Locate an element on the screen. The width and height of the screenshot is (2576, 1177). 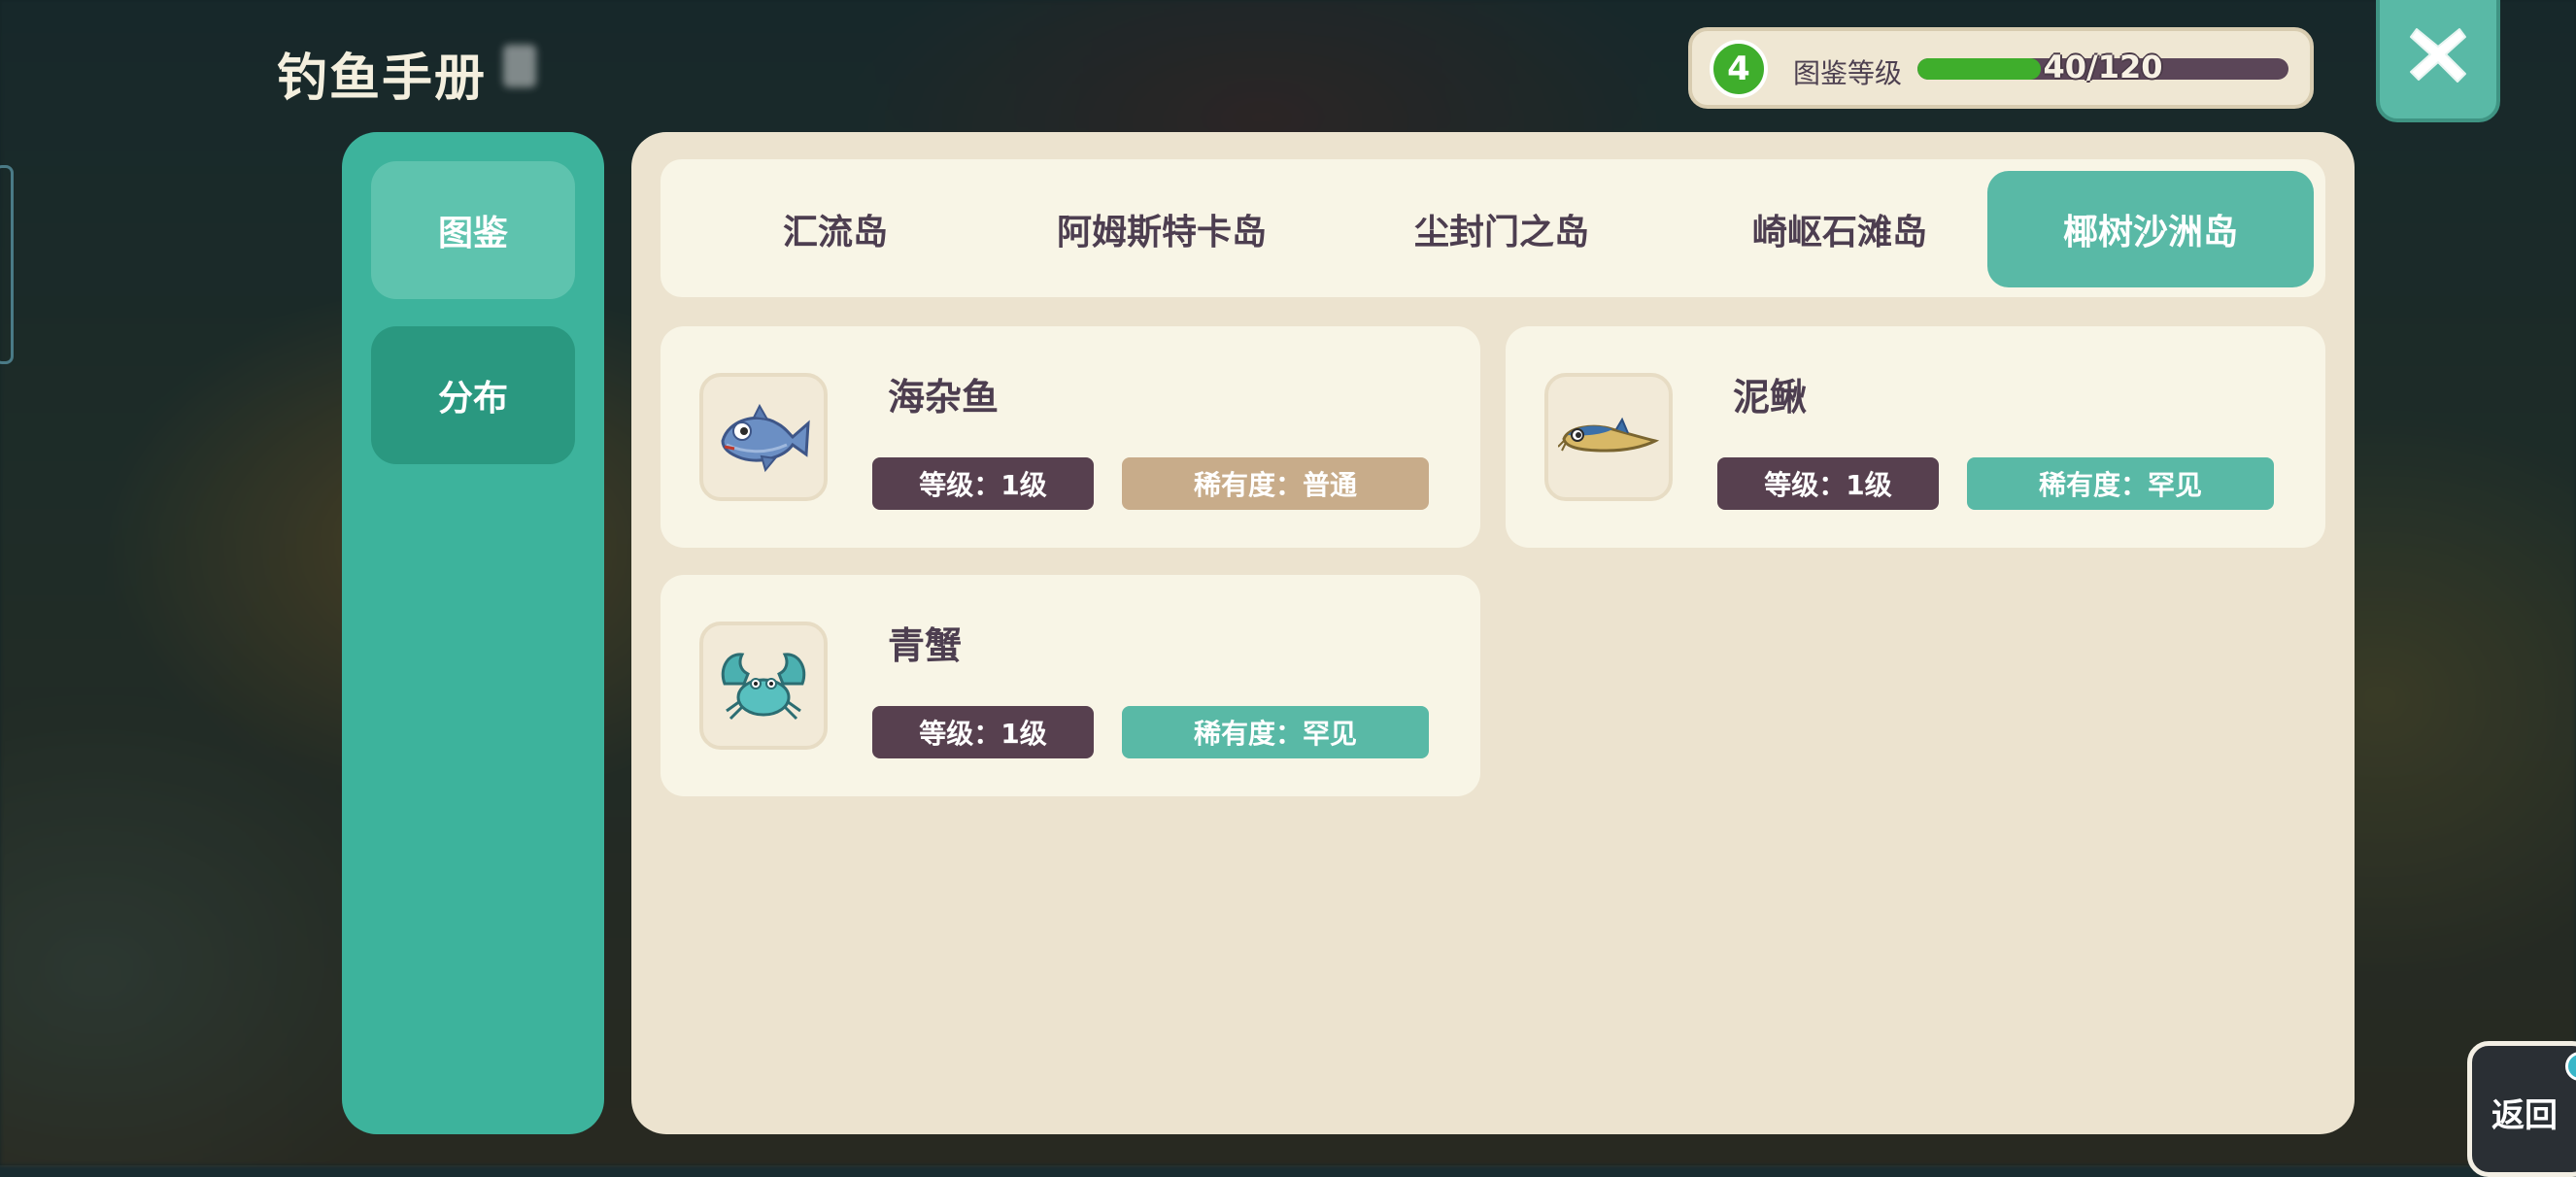
tab-rocky-beach-island: 崎岖石滩岛 is located at coordinates (1840, 229).